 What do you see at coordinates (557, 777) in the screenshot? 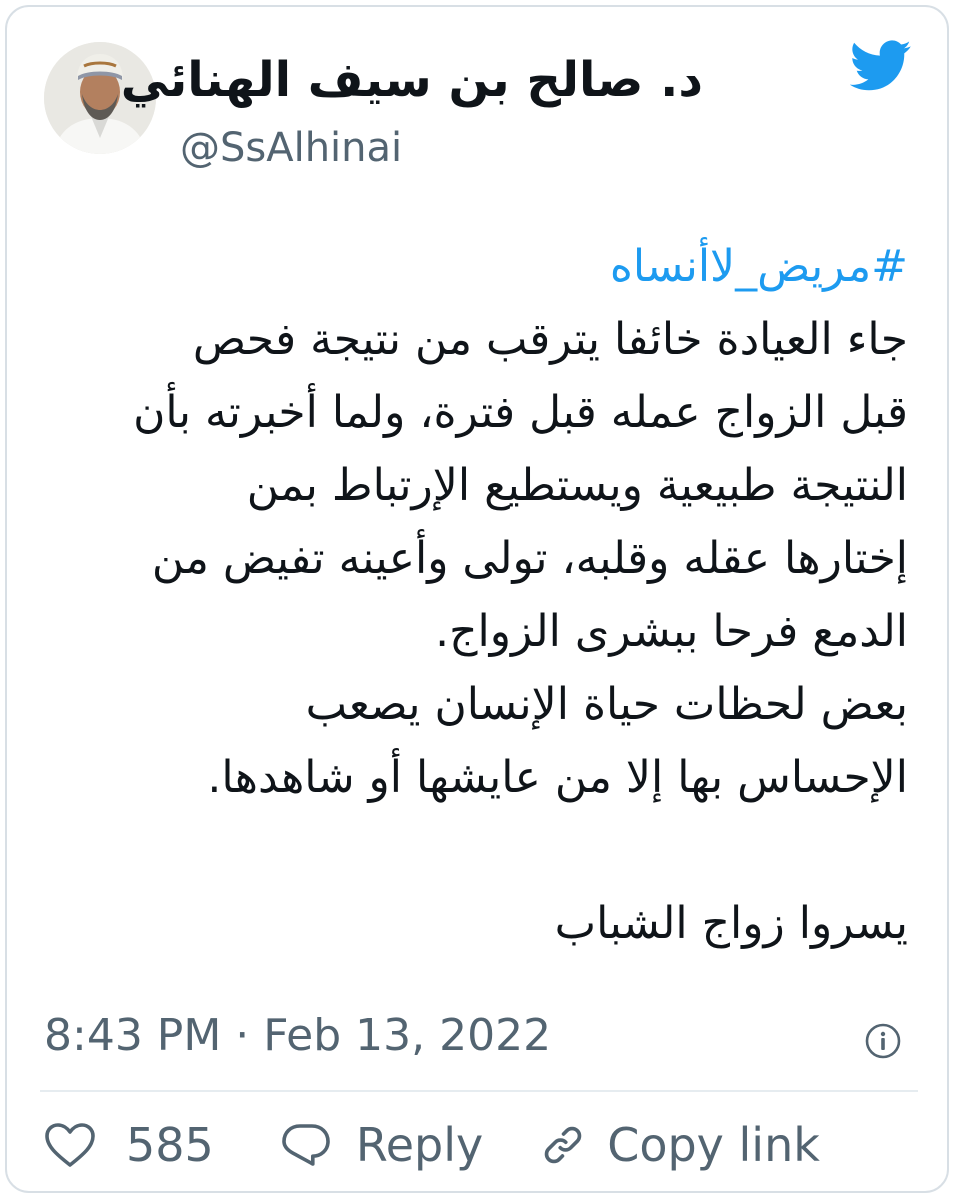
I see `tweet-line: الإحساس بها إلا من عايشها أو شاهدها.` at bounding box center [557, 777].